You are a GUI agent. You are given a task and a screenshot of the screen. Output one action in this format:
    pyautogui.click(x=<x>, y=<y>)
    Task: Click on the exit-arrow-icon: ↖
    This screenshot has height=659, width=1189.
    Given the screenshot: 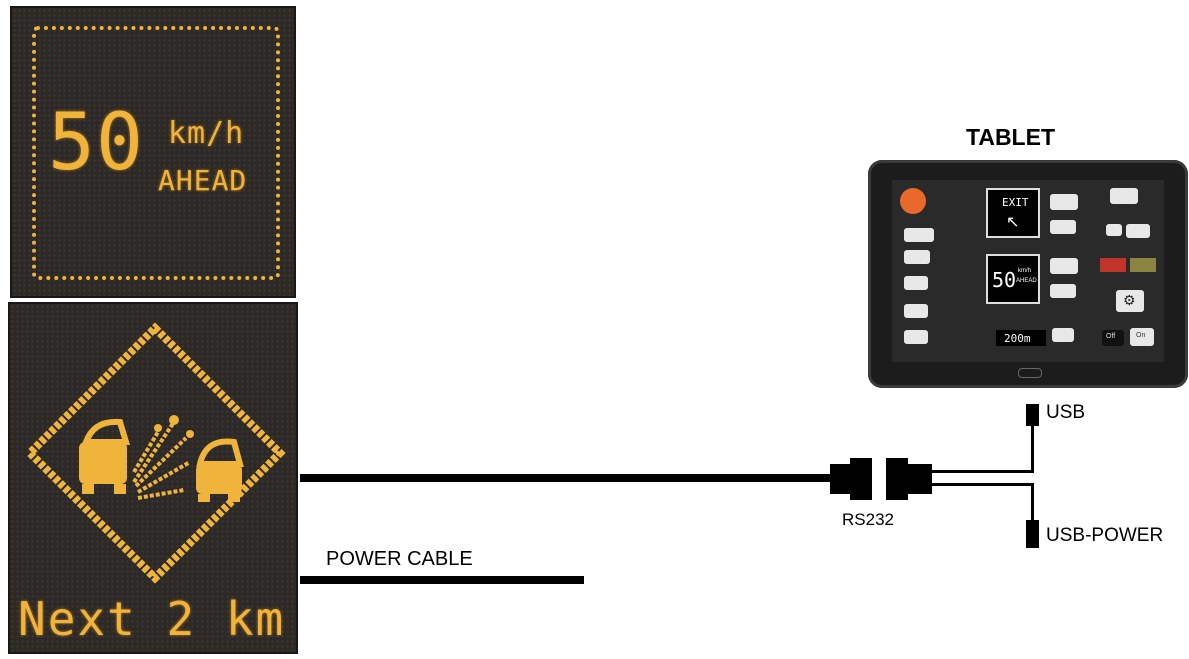 What is the action you would take?
    pyautogui.click(x=1013, y=222)
    